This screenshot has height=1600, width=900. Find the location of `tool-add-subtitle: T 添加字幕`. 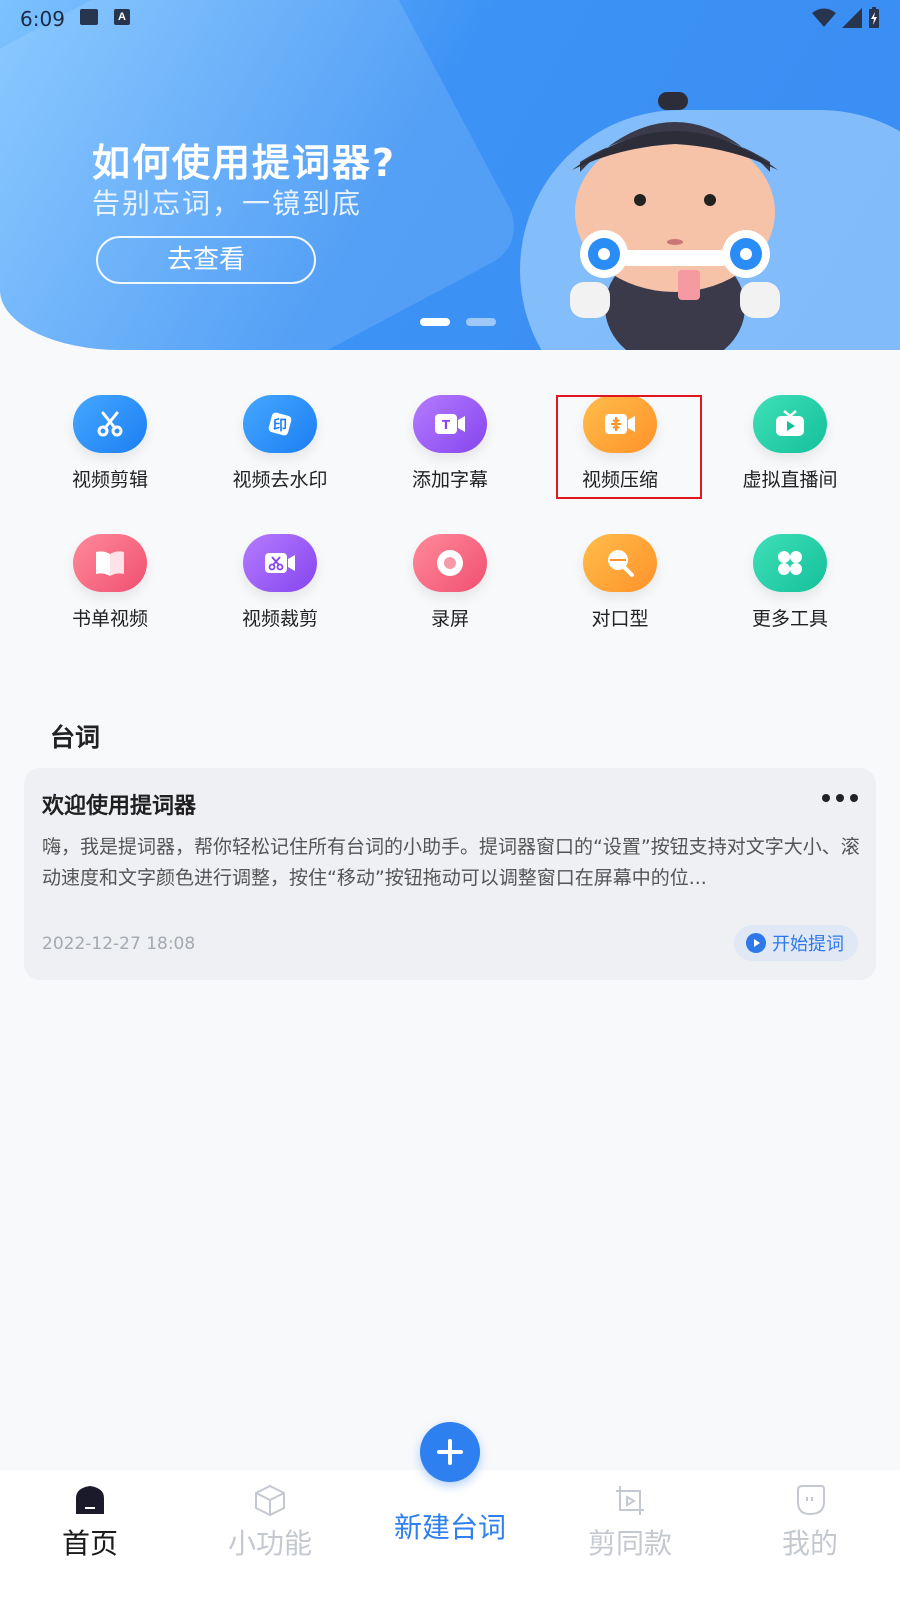

tool-add-subtitle: T 添加字幕 is located at coordinates (450, 448).